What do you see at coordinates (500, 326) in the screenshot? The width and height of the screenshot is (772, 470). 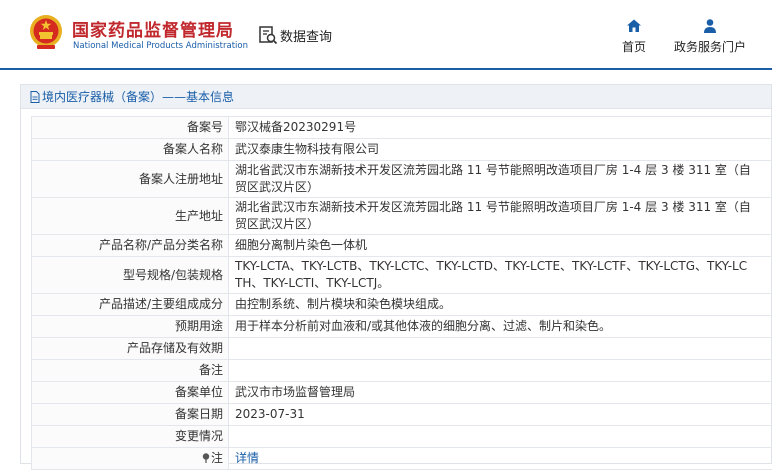 I see `row-value: 用于样本分析前对血液和/或其他体液的细胞分离、过滤、制片和染色。` at bounding box center [500, 326].